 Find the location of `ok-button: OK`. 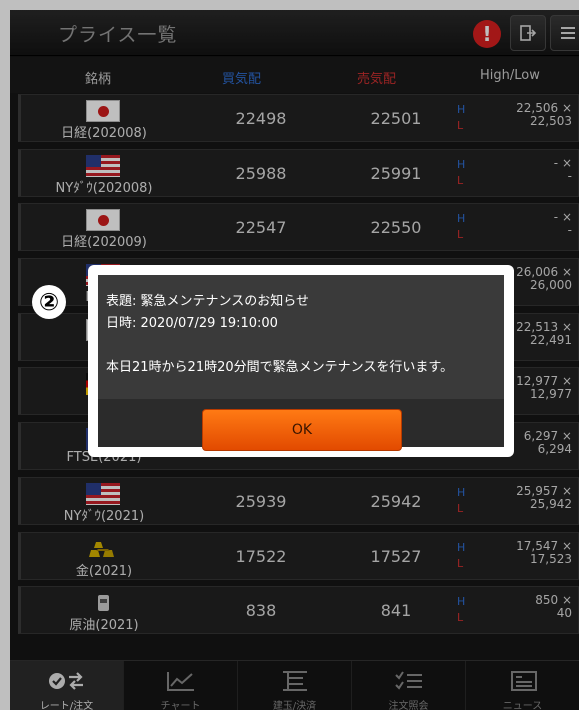

ok-button: OK is located at coordinates (302, 430).